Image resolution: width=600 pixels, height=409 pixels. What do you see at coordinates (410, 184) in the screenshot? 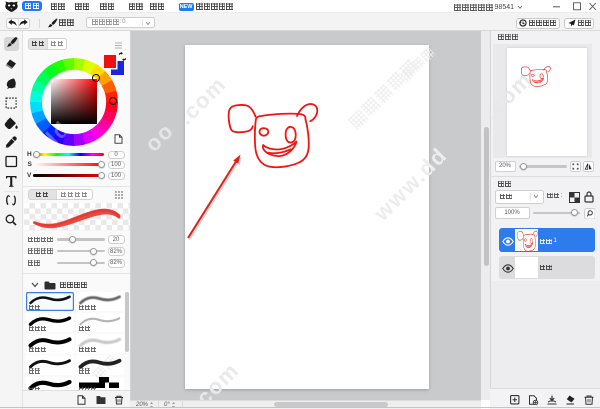
I see `svg-text: www.dd` at bounding box center [410, 184].